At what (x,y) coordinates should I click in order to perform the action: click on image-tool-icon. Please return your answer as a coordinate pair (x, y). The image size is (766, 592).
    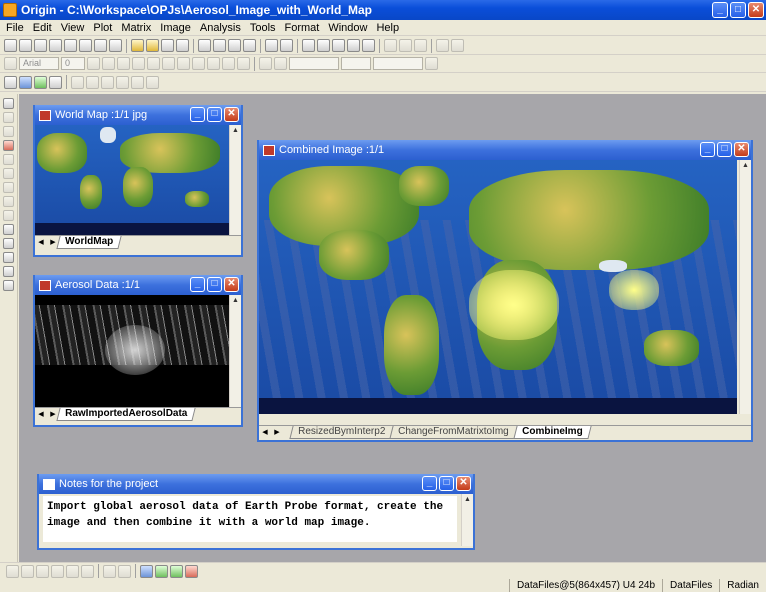
    Looking at the image, I should click on (10, 82).